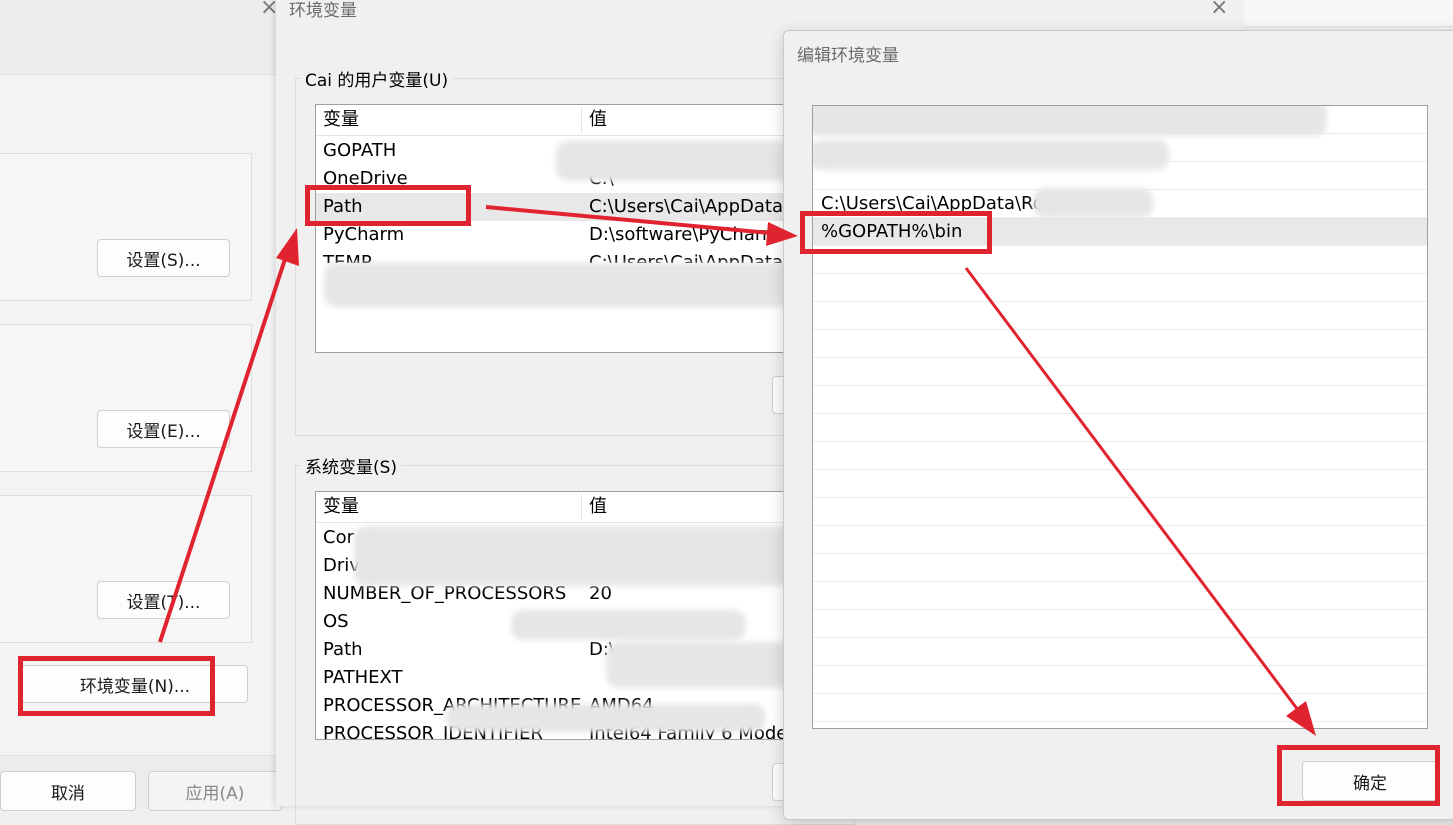  I want to click on system-variables-label: 系统变量(S), so click(351, 465).